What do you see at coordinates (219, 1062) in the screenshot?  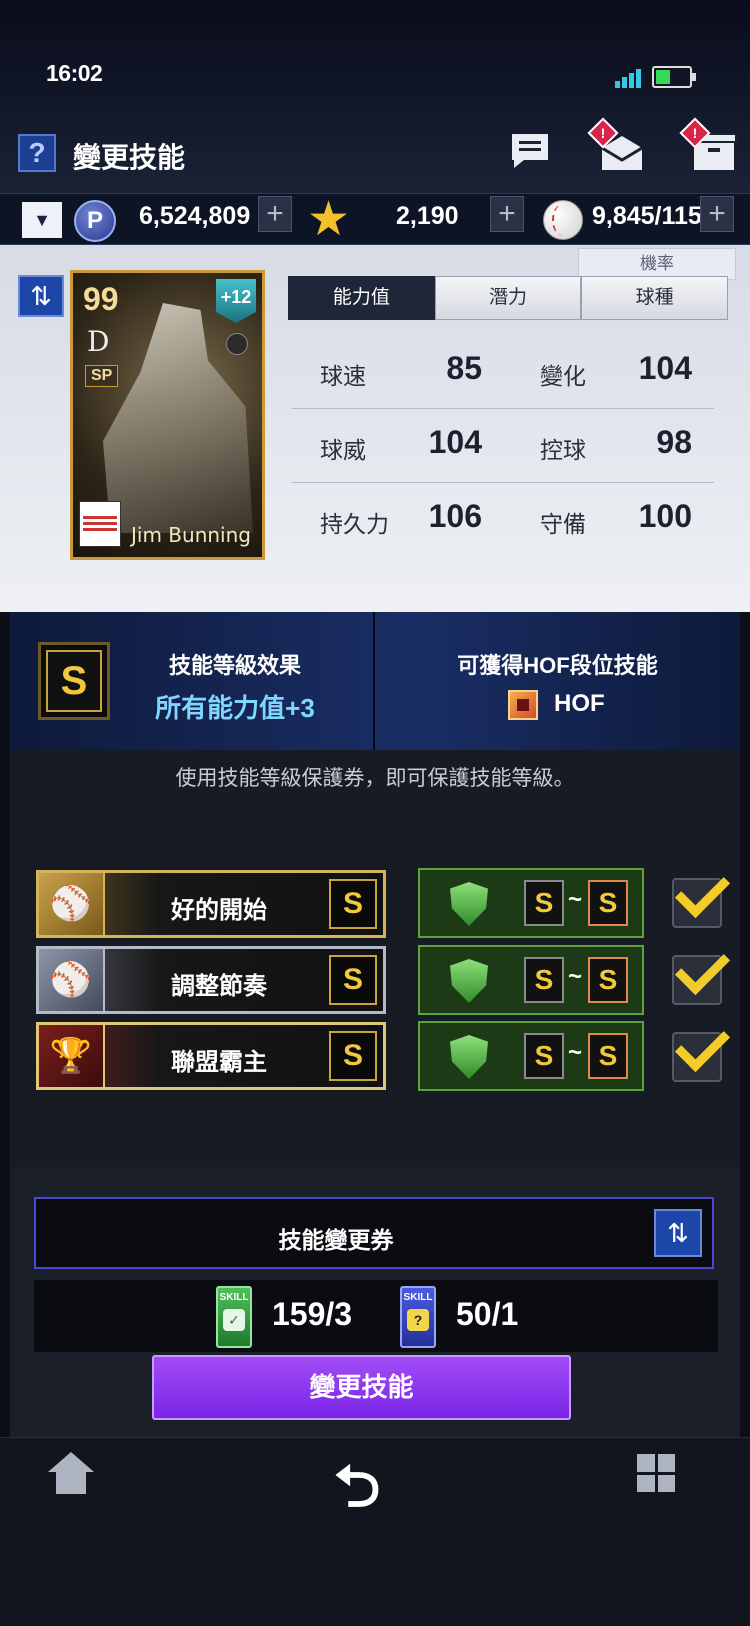 I see `skill-name: 聯盟霸主` at bounding box center [219, 1062].